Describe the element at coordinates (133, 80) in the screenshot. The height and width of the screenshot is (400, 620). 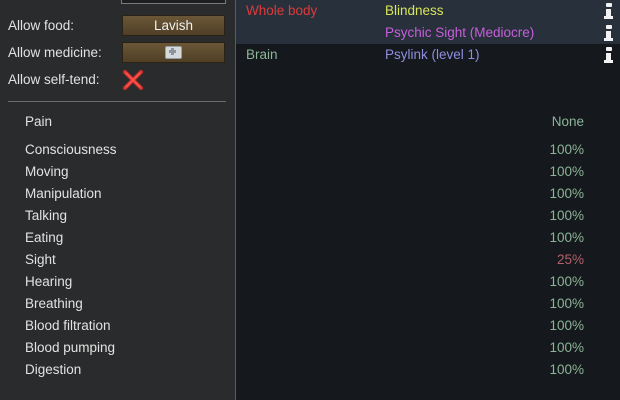
I see `red-x-icon` at that location.